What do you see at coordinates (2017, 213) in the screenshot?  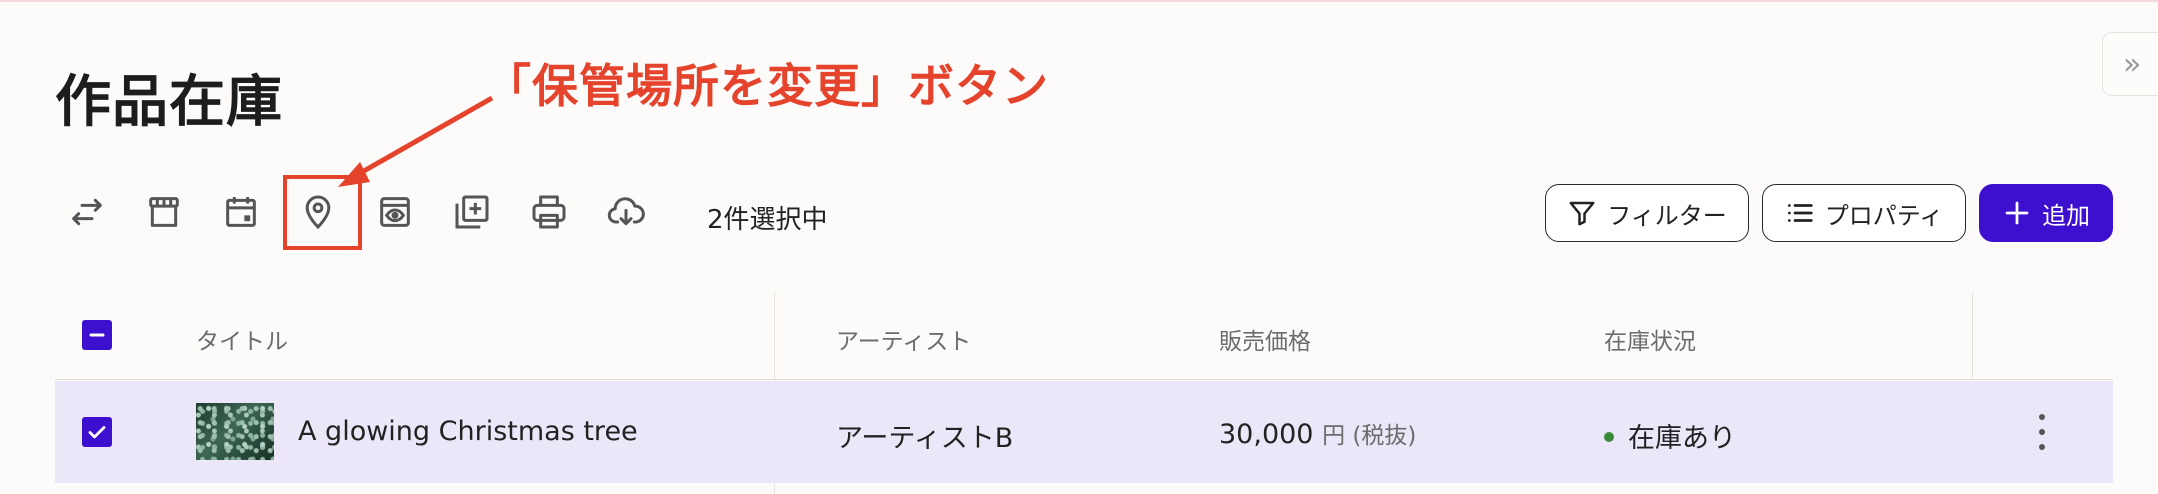 I see `plus-icon` at bounding box center [2017, 213].